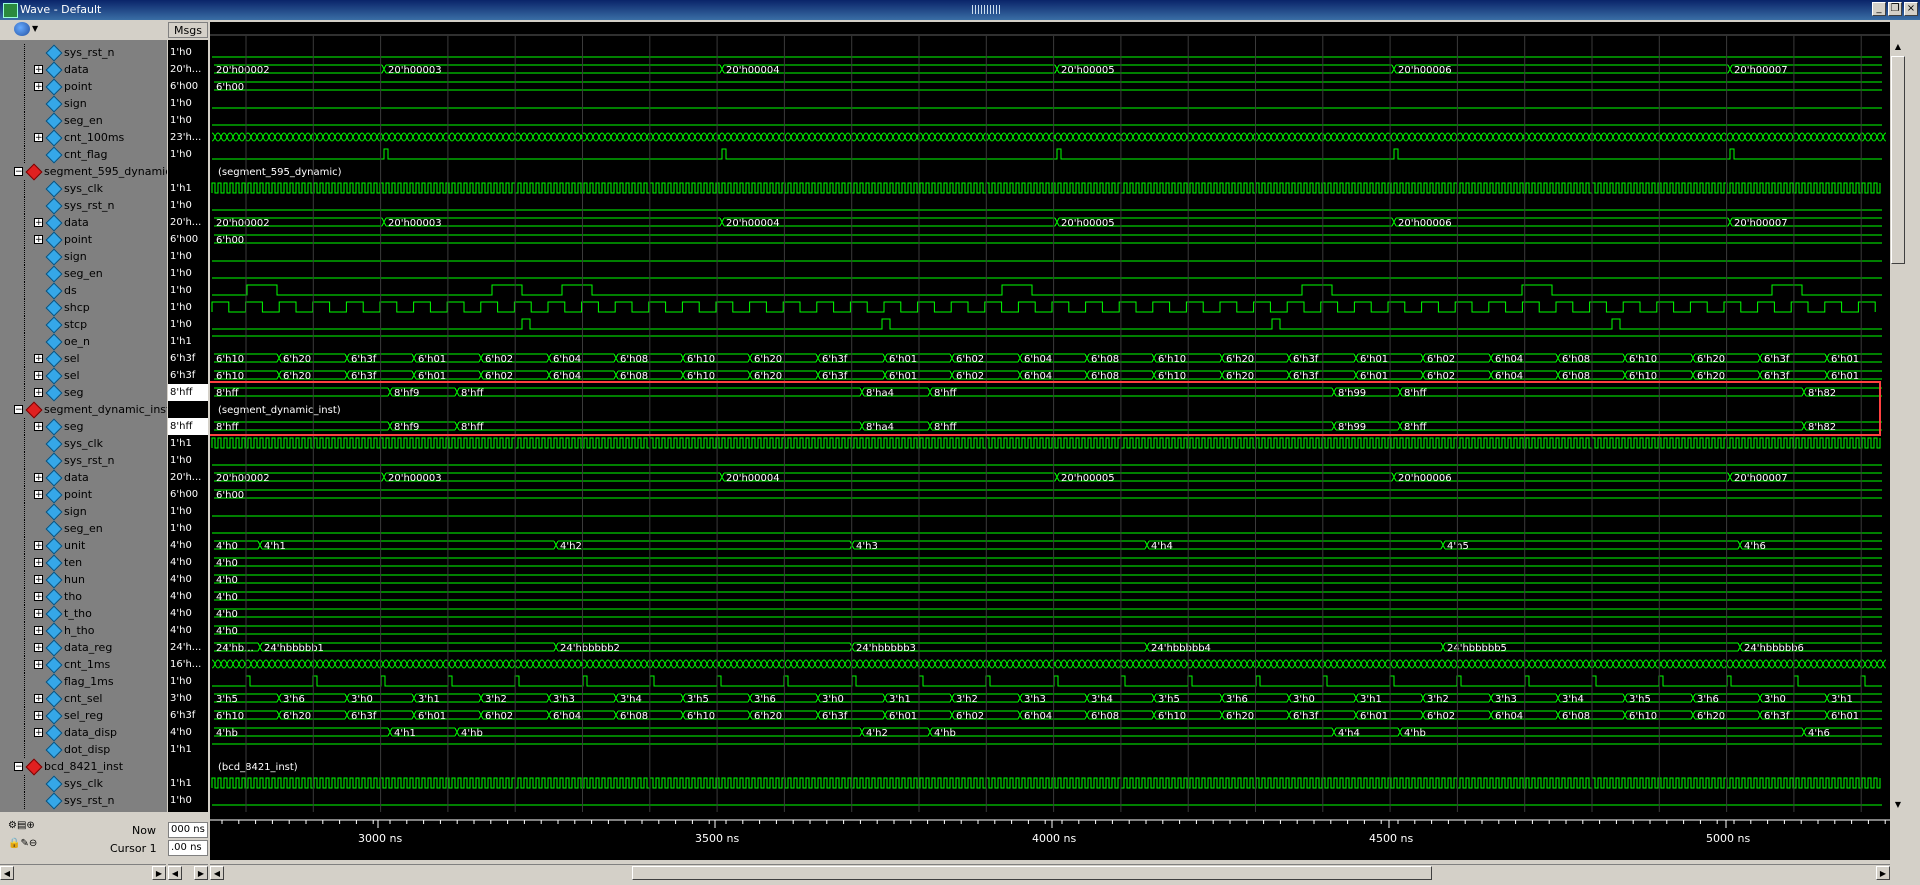 The height and width of the screenshot is (885, 1920). Describe the element at coordinates (83, 716) in the screenshot. I see `signal-row-sel-reg: + sel_reg` at that location.